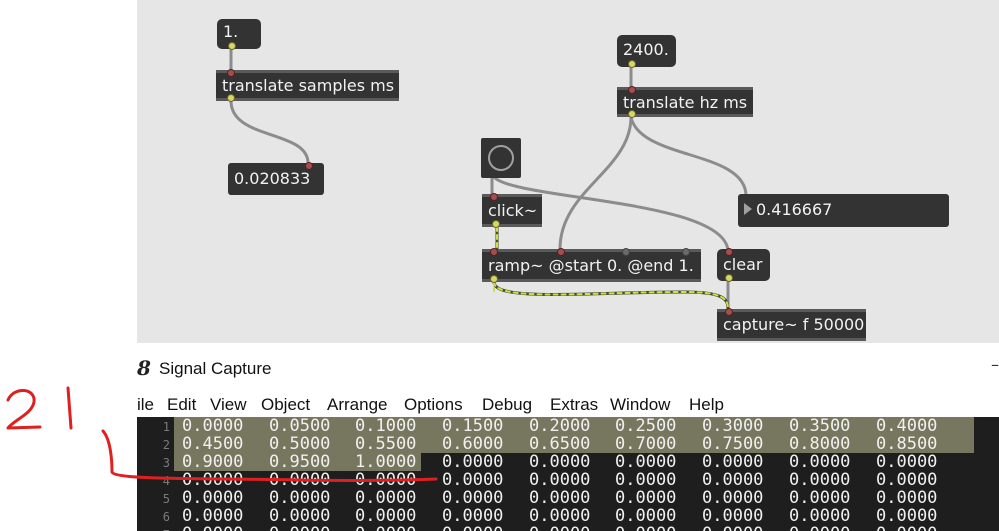 The image size is (999, 531). I want to click on message-box-clear: clear, so click(743, 265).